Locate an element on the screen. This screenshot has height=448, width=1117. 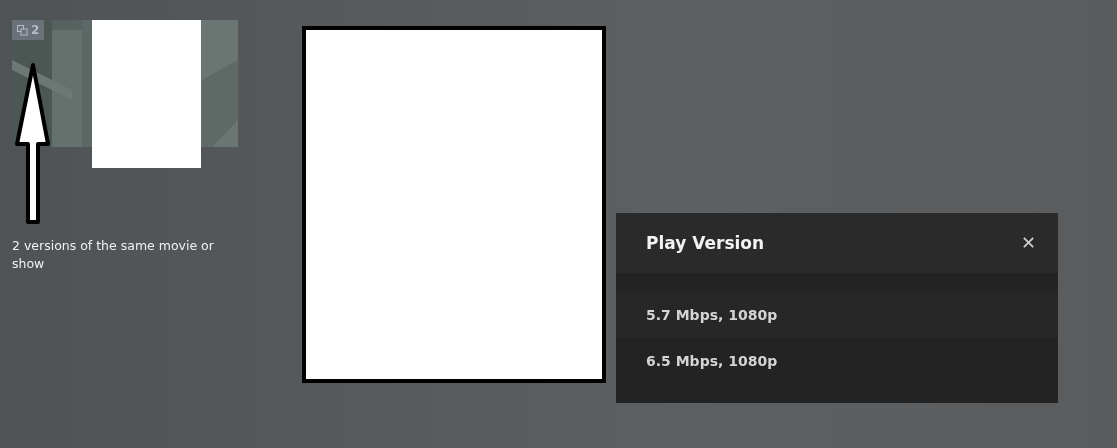
version-count-badge: 2 is located at coordinates (28, 30).